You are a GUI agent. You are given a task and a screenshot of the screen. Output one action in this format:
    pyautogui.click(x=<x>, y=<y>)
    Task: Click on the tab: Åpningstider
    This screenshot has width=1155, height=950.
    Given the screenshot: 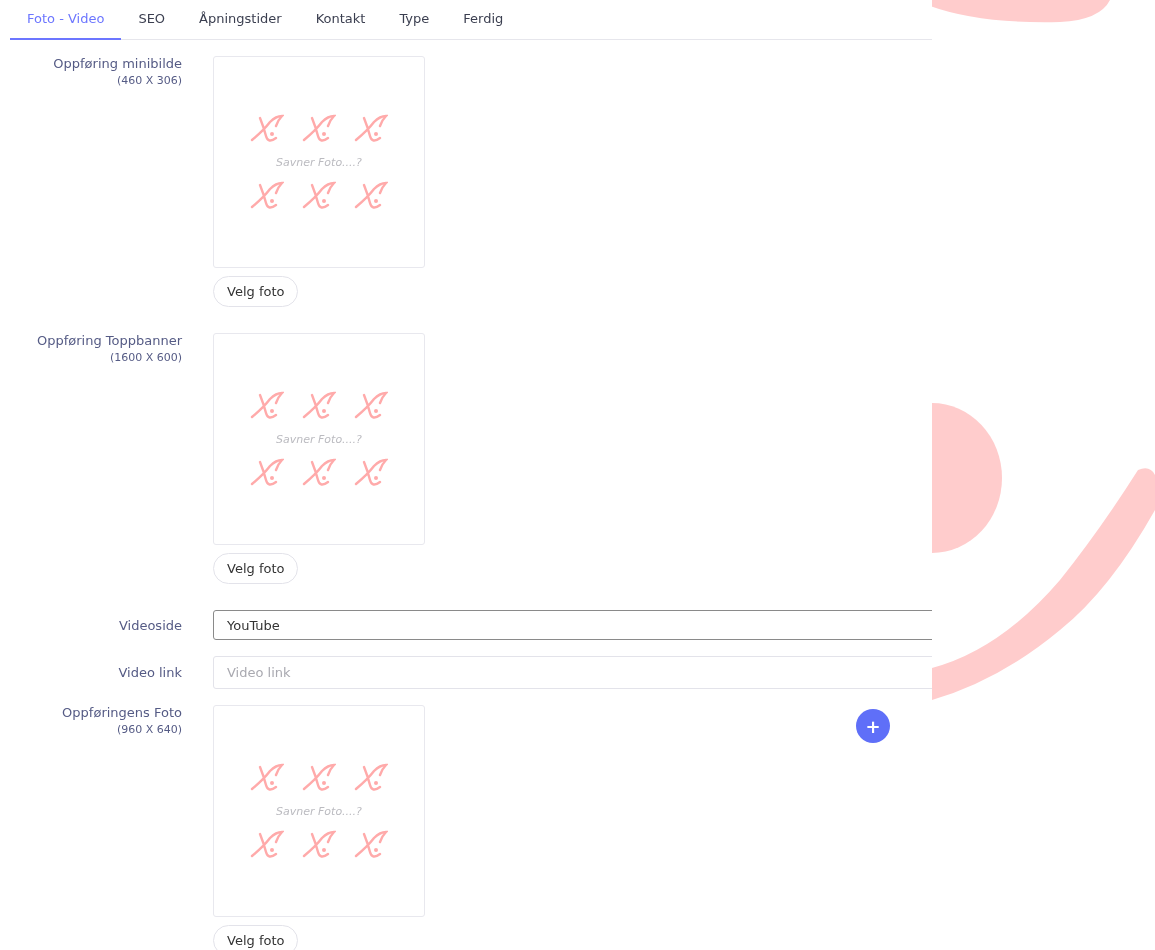 What is the action you would take?
    pyautogui.click(x=240, y=25)
    